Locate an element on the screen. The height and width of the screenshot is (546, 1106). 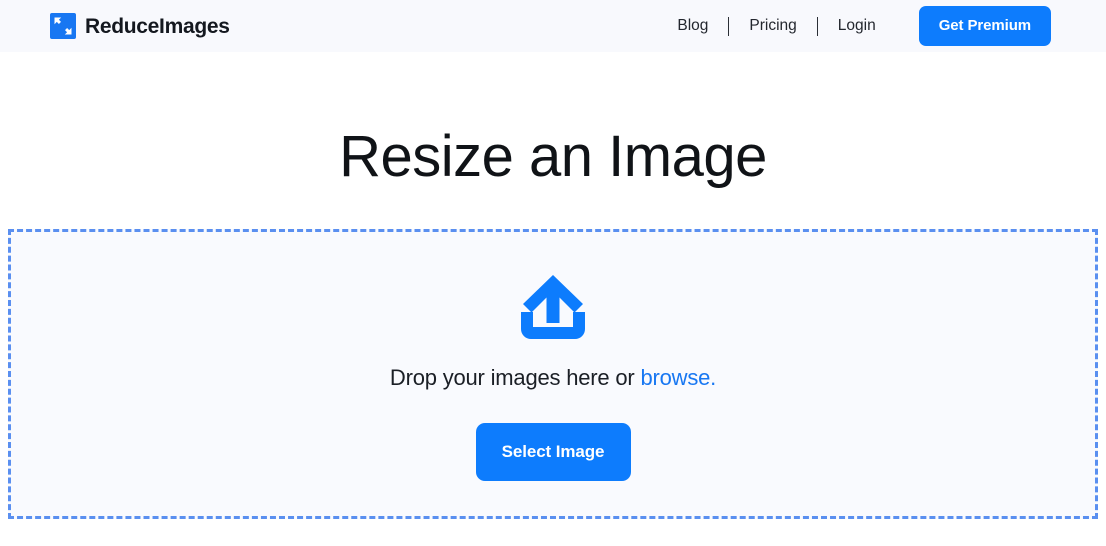
nav-link-pricing: Pricing is located at coordinates (772, 26).